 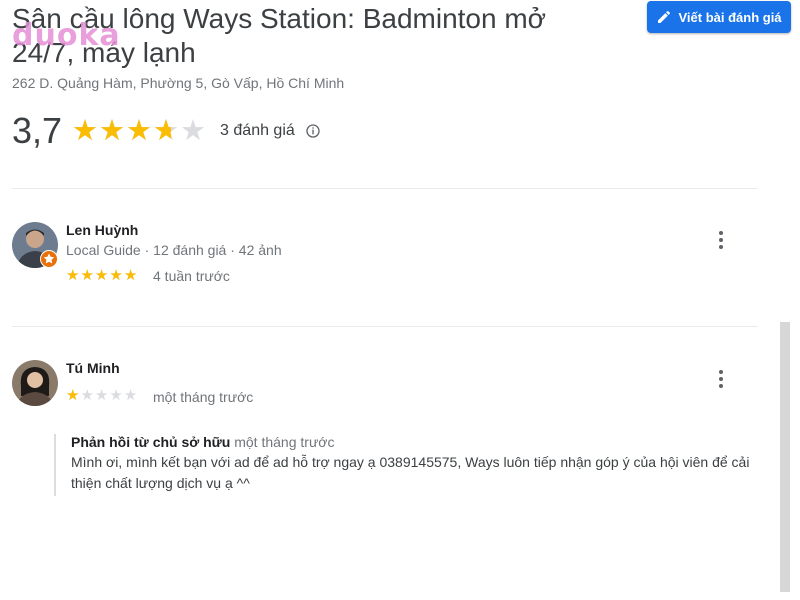 I want to click on review-stars: ★ ★ ★ ★ ★ ★ ★ ★ ★ ★, so click(x=101, y=276).